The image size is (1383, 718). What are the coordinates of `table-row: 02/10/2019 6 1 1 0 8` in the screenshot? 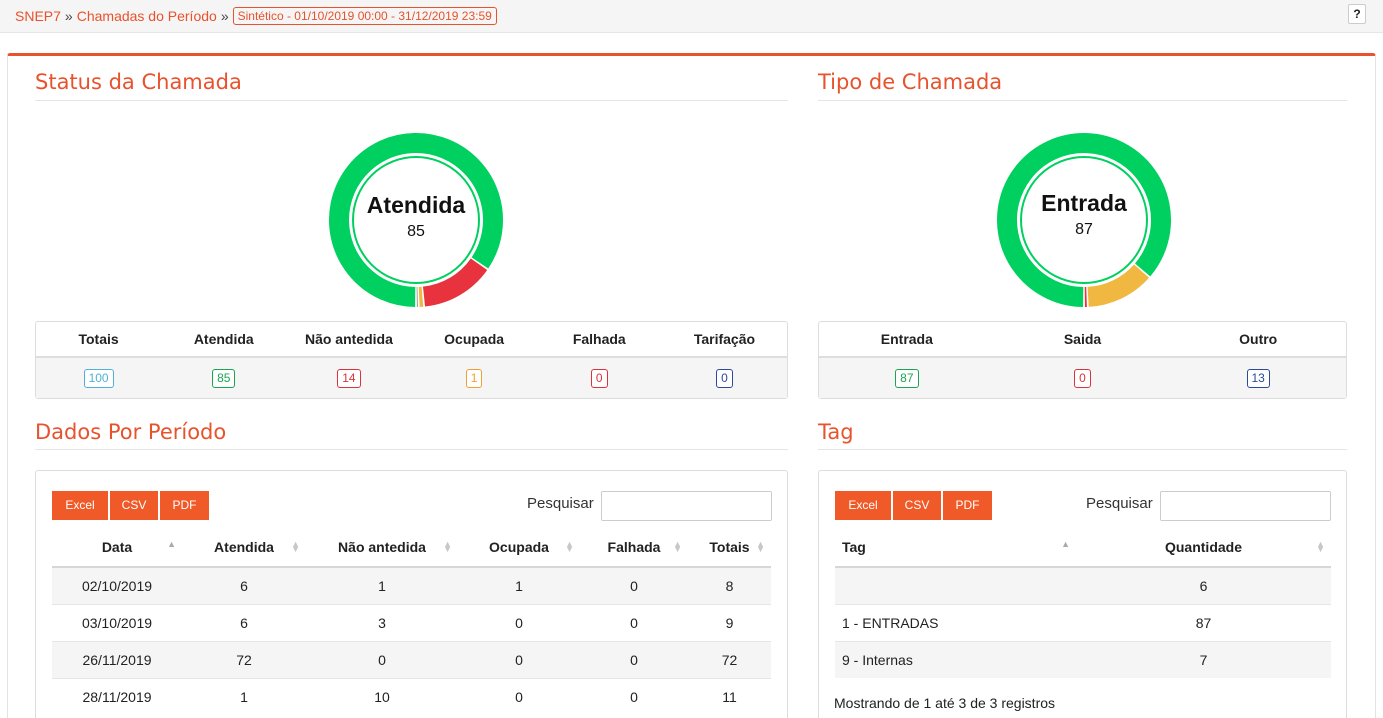 It's located at (411, 585).